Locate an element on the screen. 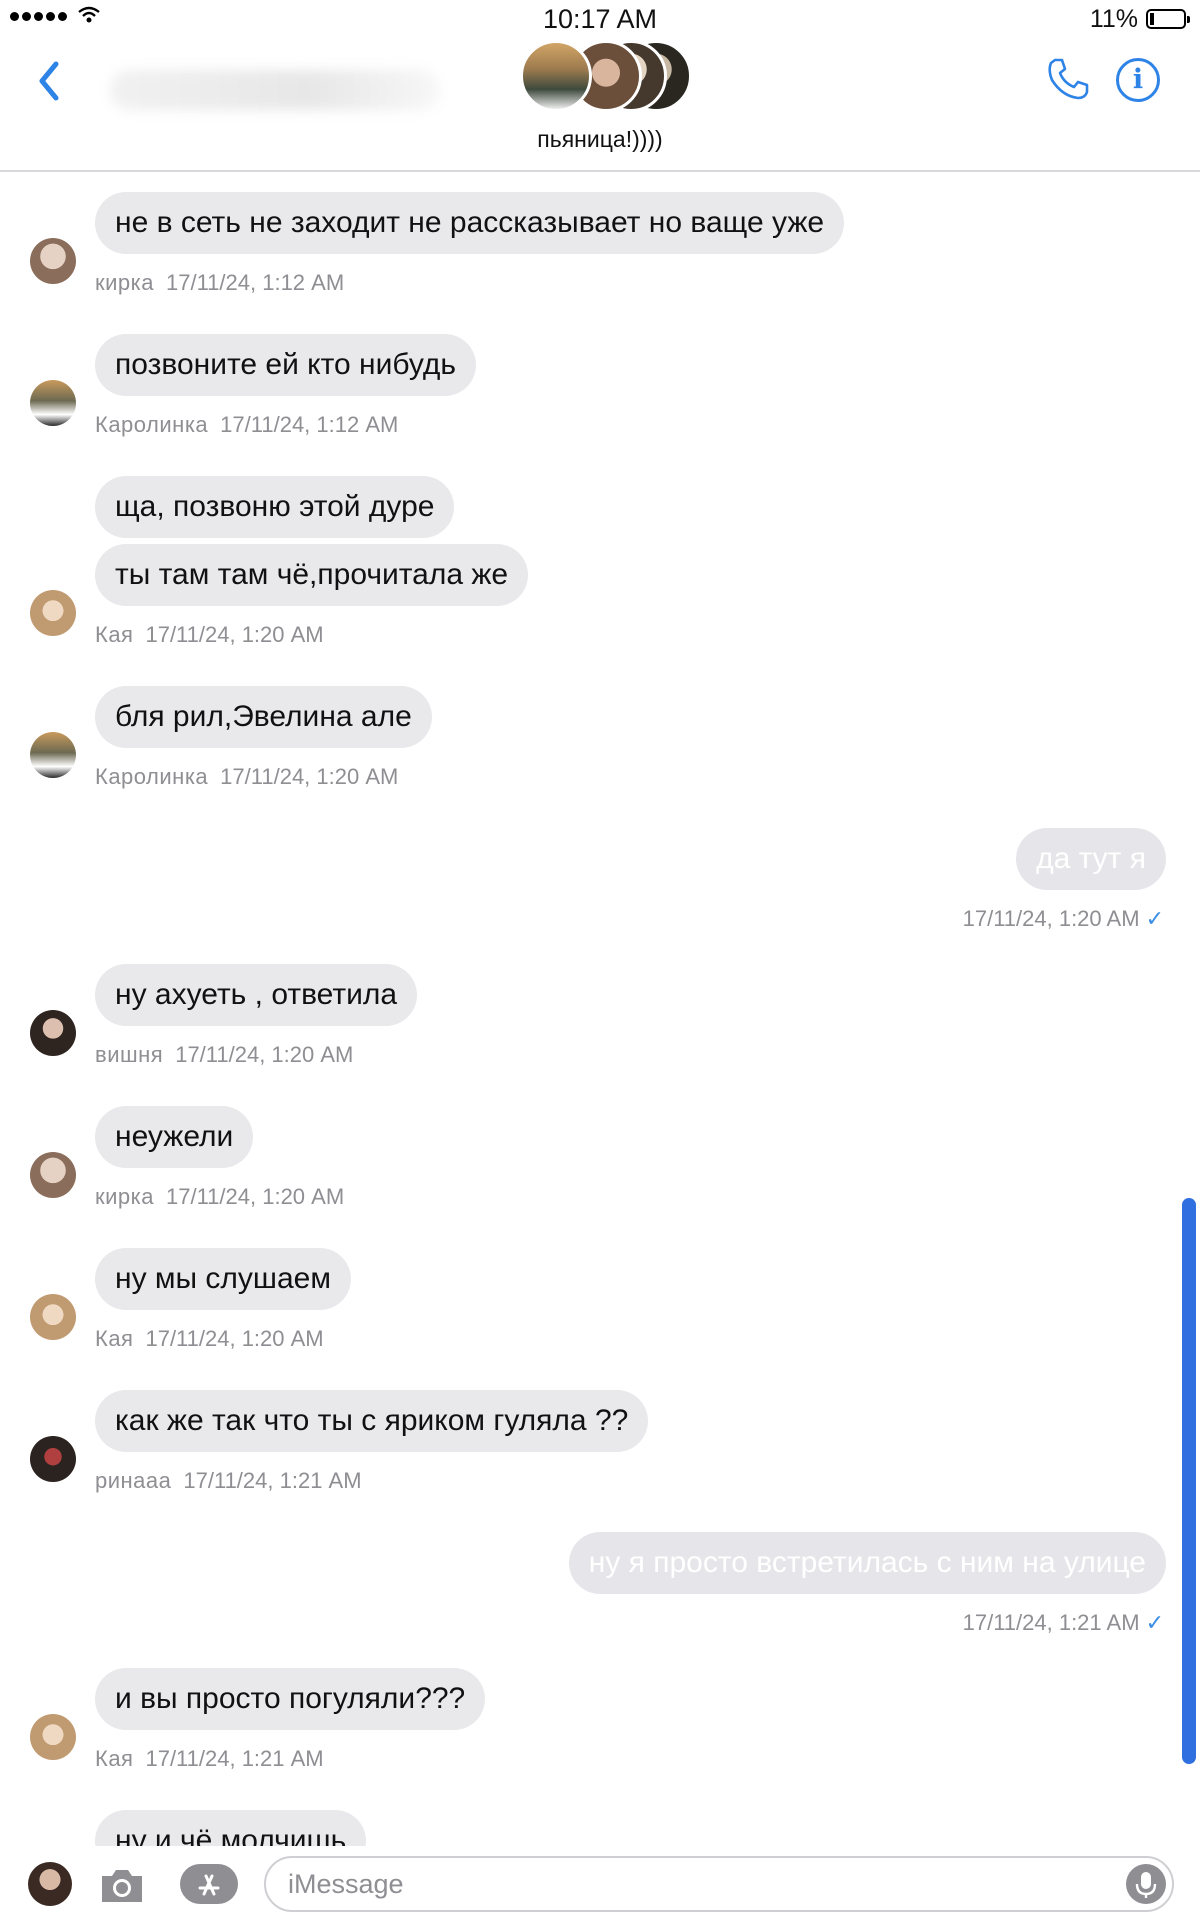 This screenshot has height=1920, width=1200. group-avatar-stack is located at coordinates (606, 78).